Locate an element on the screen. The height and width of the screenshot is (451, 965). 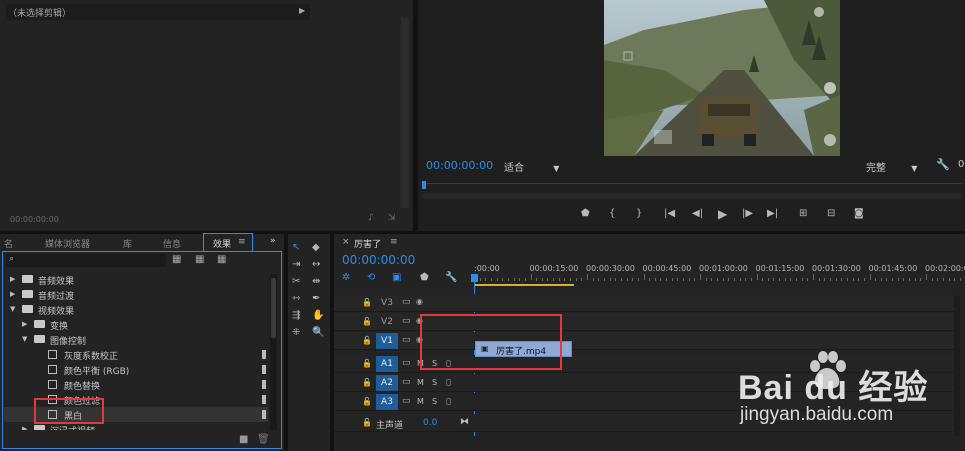
insert-nested-icon: ▣ is located at coordinates (396, 277).